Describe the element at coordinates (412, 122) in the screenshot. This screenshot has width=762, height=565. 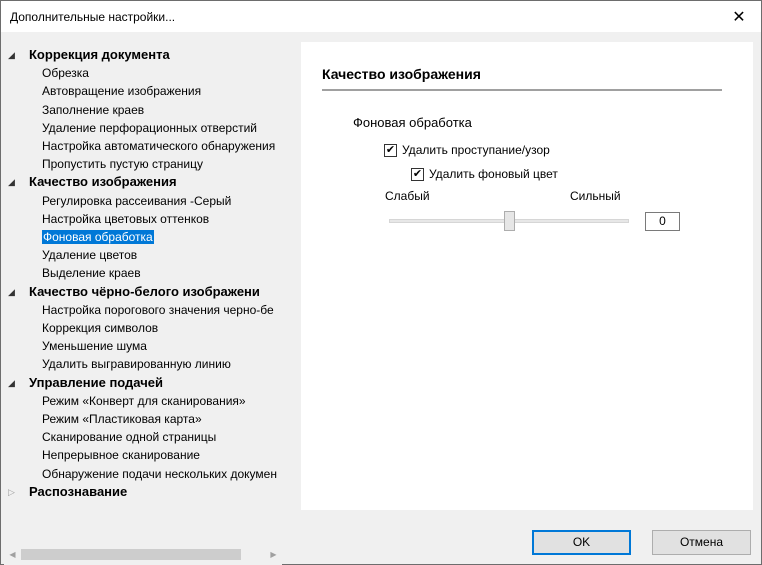
I see `section-title: Фоновая обработка` at that location.